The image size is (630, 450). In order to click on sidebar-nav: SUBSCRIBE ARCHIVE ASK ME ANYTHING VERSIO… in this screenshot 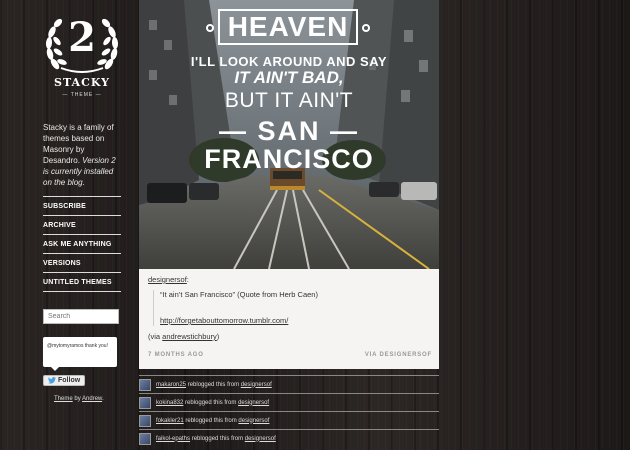, I will do `click(82, 244)`.